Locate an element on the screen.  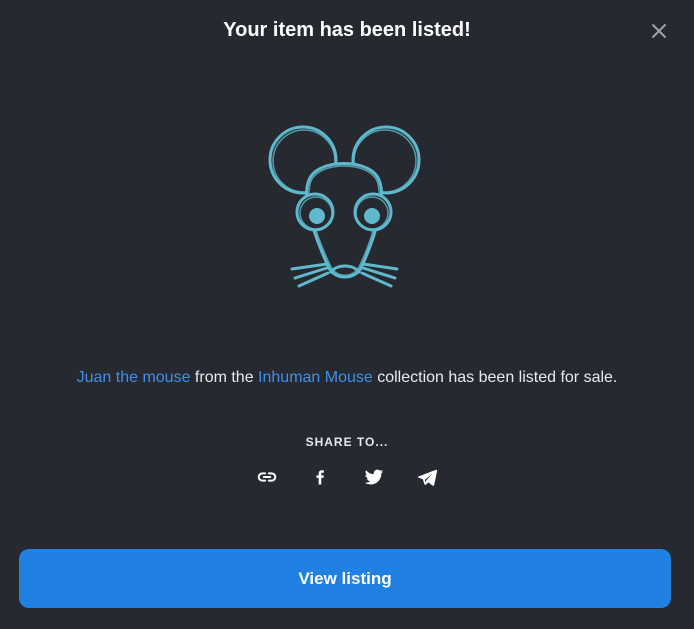
link-icon is located at coordinates (267, 477).